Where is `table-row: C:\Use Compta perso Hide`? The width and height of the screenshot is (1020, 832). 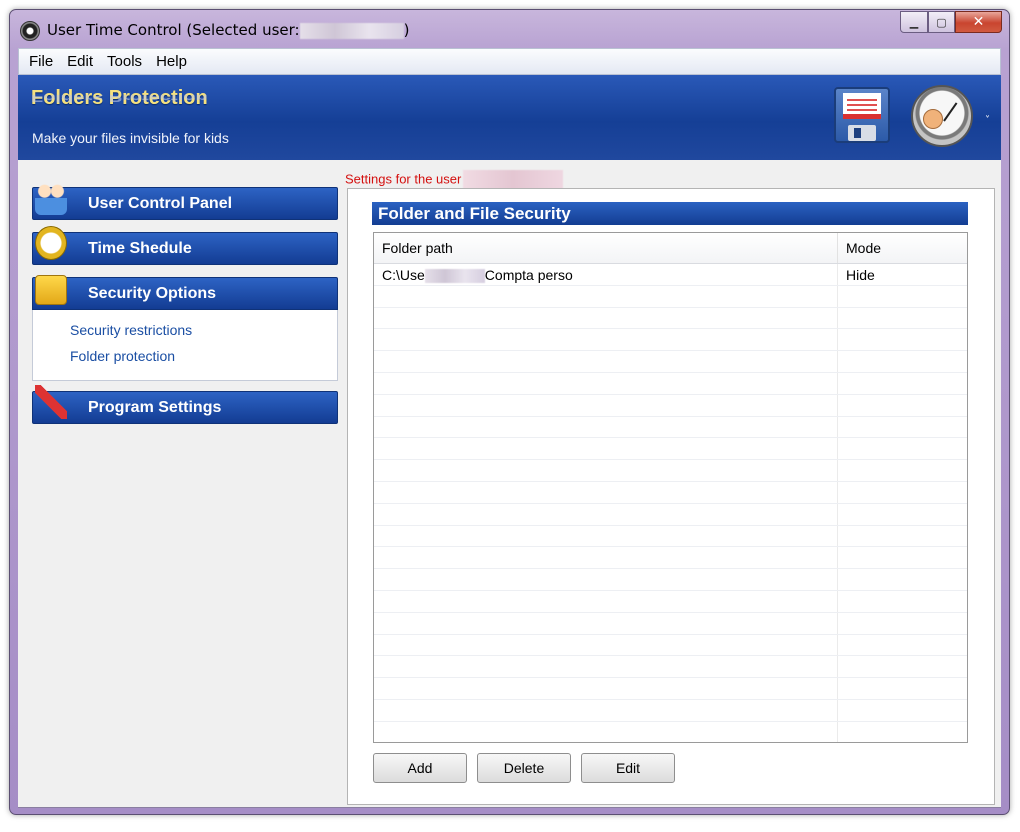
table-row: C:\Use Compta perso Hide is located at coordinates (670, 275).